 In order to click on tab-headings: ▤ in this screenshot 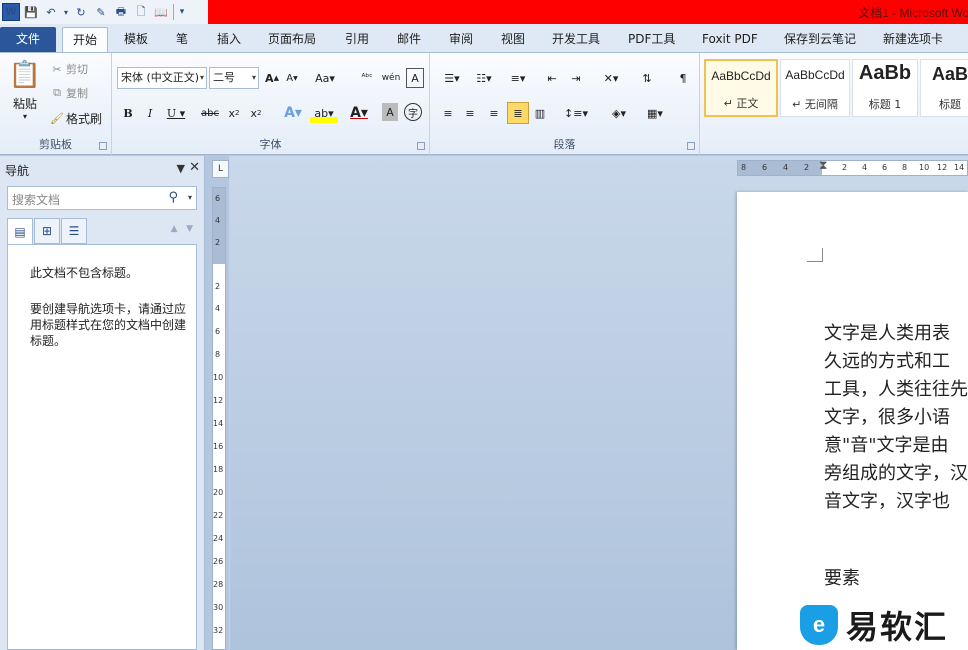, I will do `click(20, 231)`.